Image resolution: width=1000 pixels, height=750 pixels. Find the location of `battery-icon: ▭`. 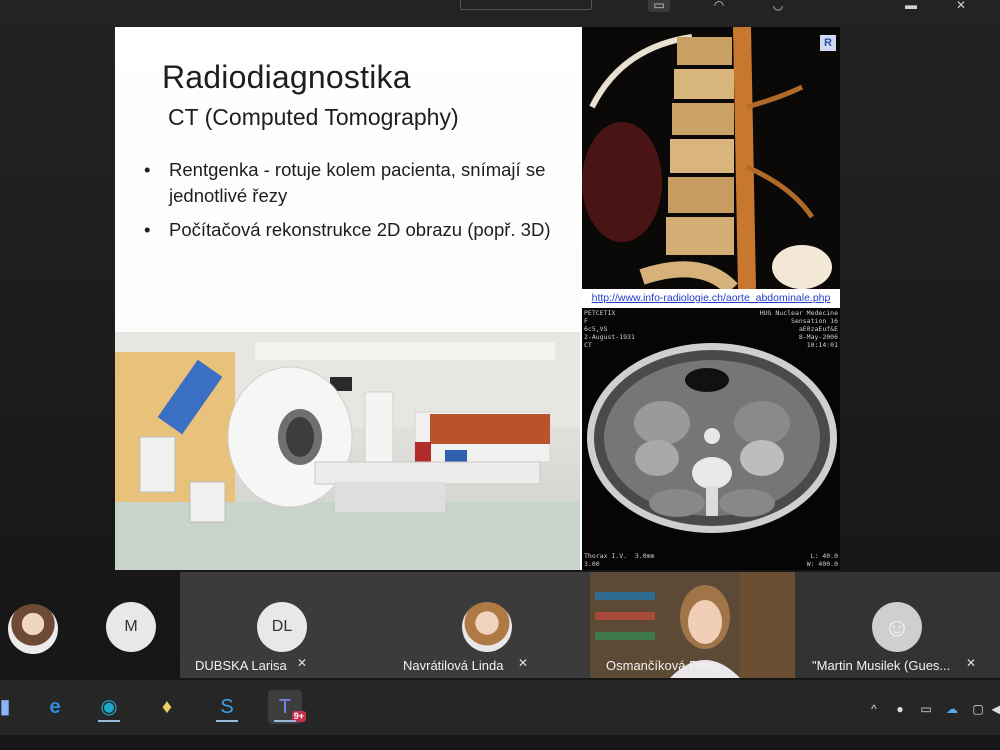

battery-icon: ▭ is located at coordinates (926, 709).